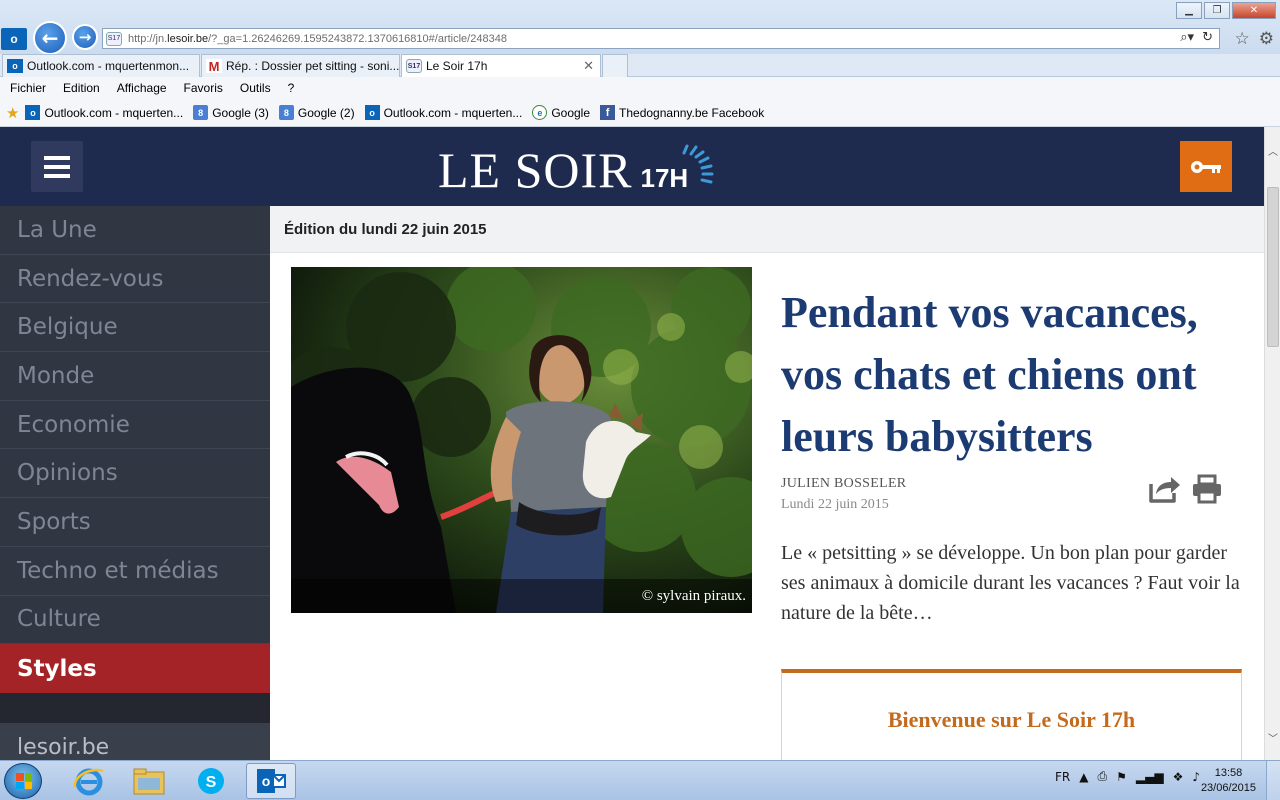  Describe the element at coordinates (57, 157) in the screenshot. I see `hamburger-icon` at that location.